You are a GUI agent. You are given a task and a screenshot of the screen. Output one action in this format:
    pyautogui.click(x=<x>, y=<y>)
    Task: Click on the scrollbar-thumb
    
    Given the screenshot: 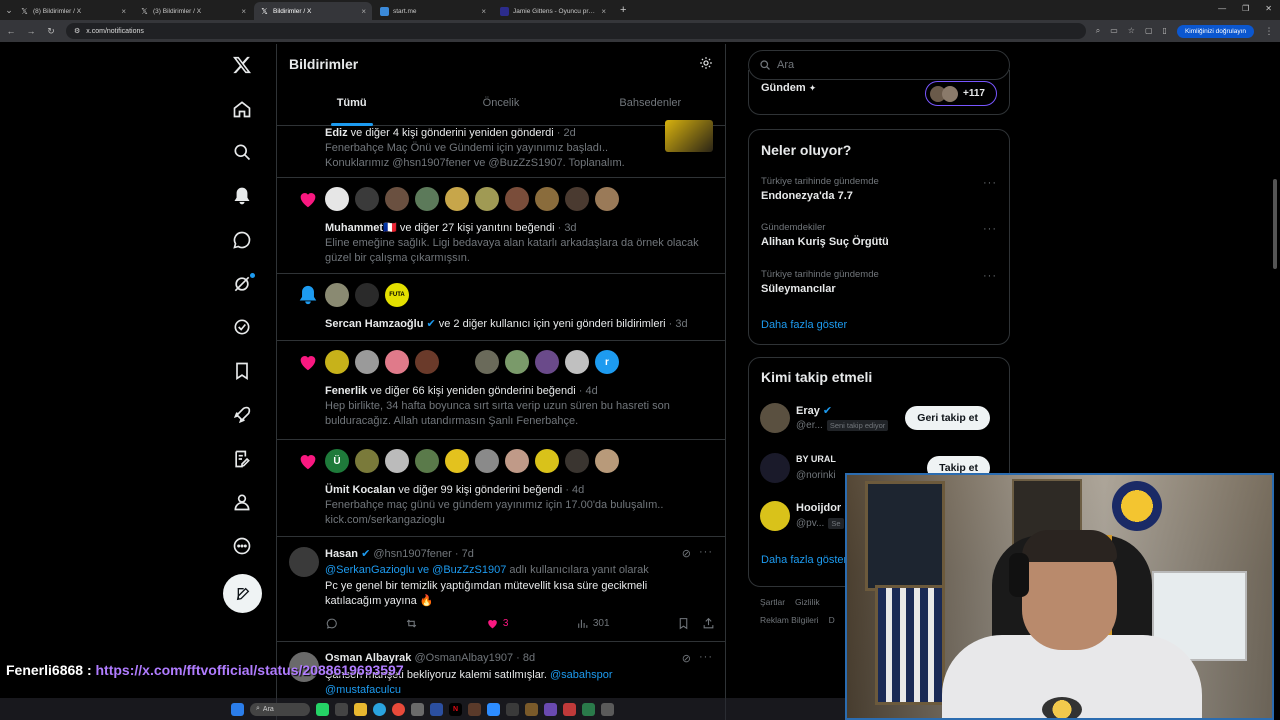 What is the action you would take?
    pyautogui.click(x=1275, y=224)
    